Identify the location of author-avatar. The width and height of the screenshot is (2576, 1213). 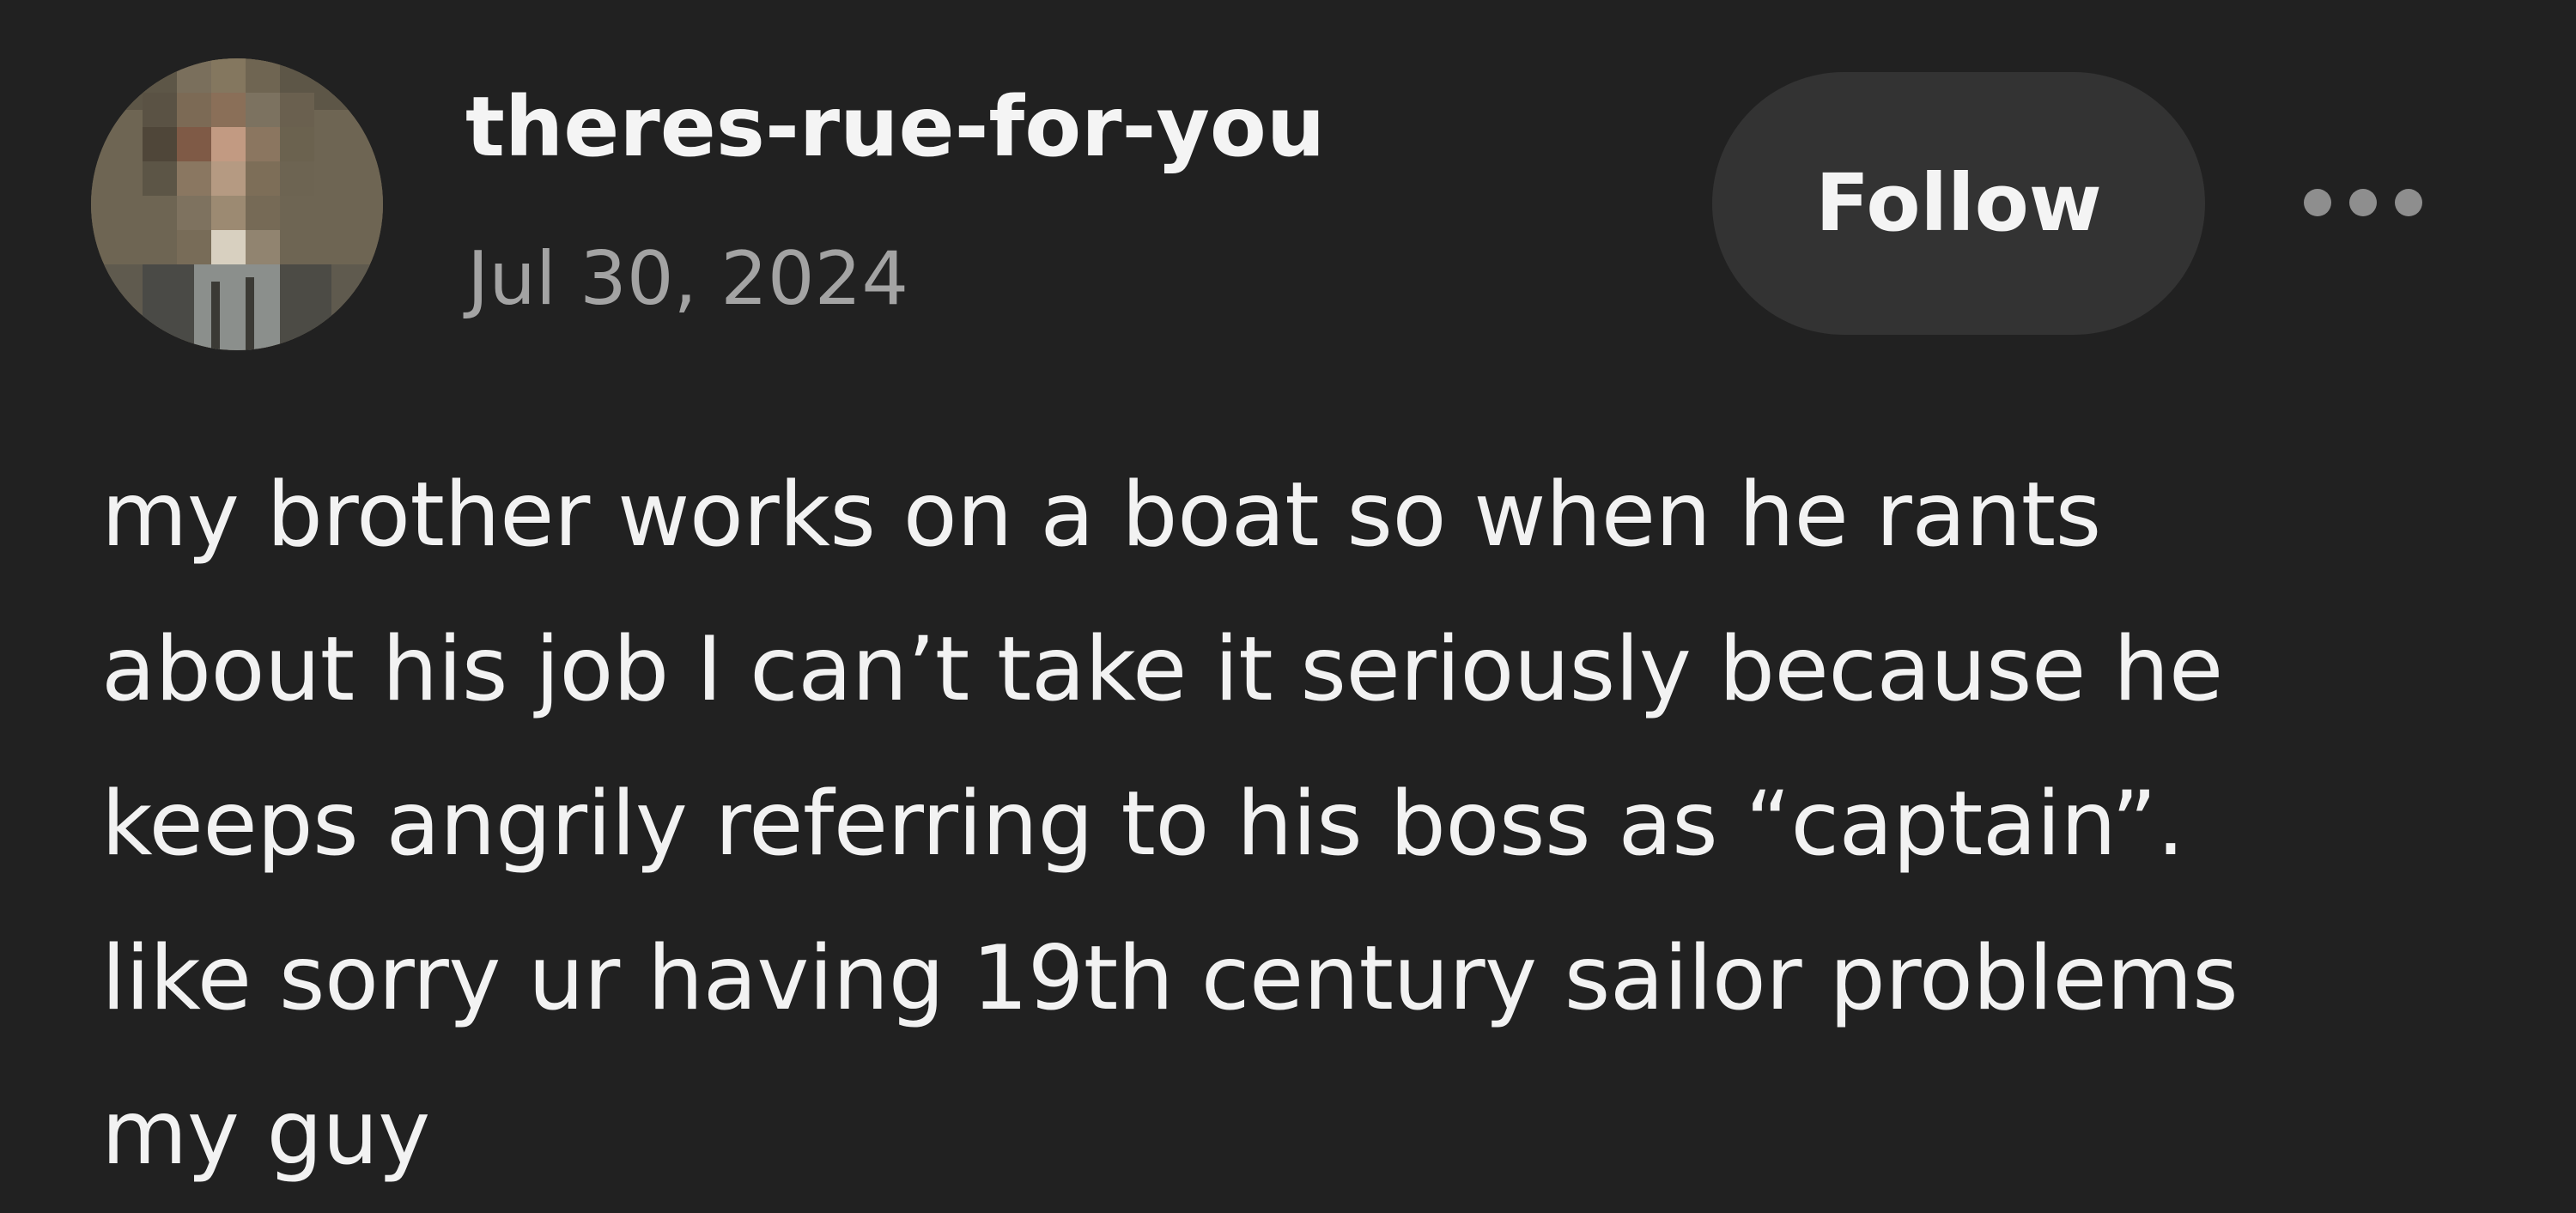
(237, 204).